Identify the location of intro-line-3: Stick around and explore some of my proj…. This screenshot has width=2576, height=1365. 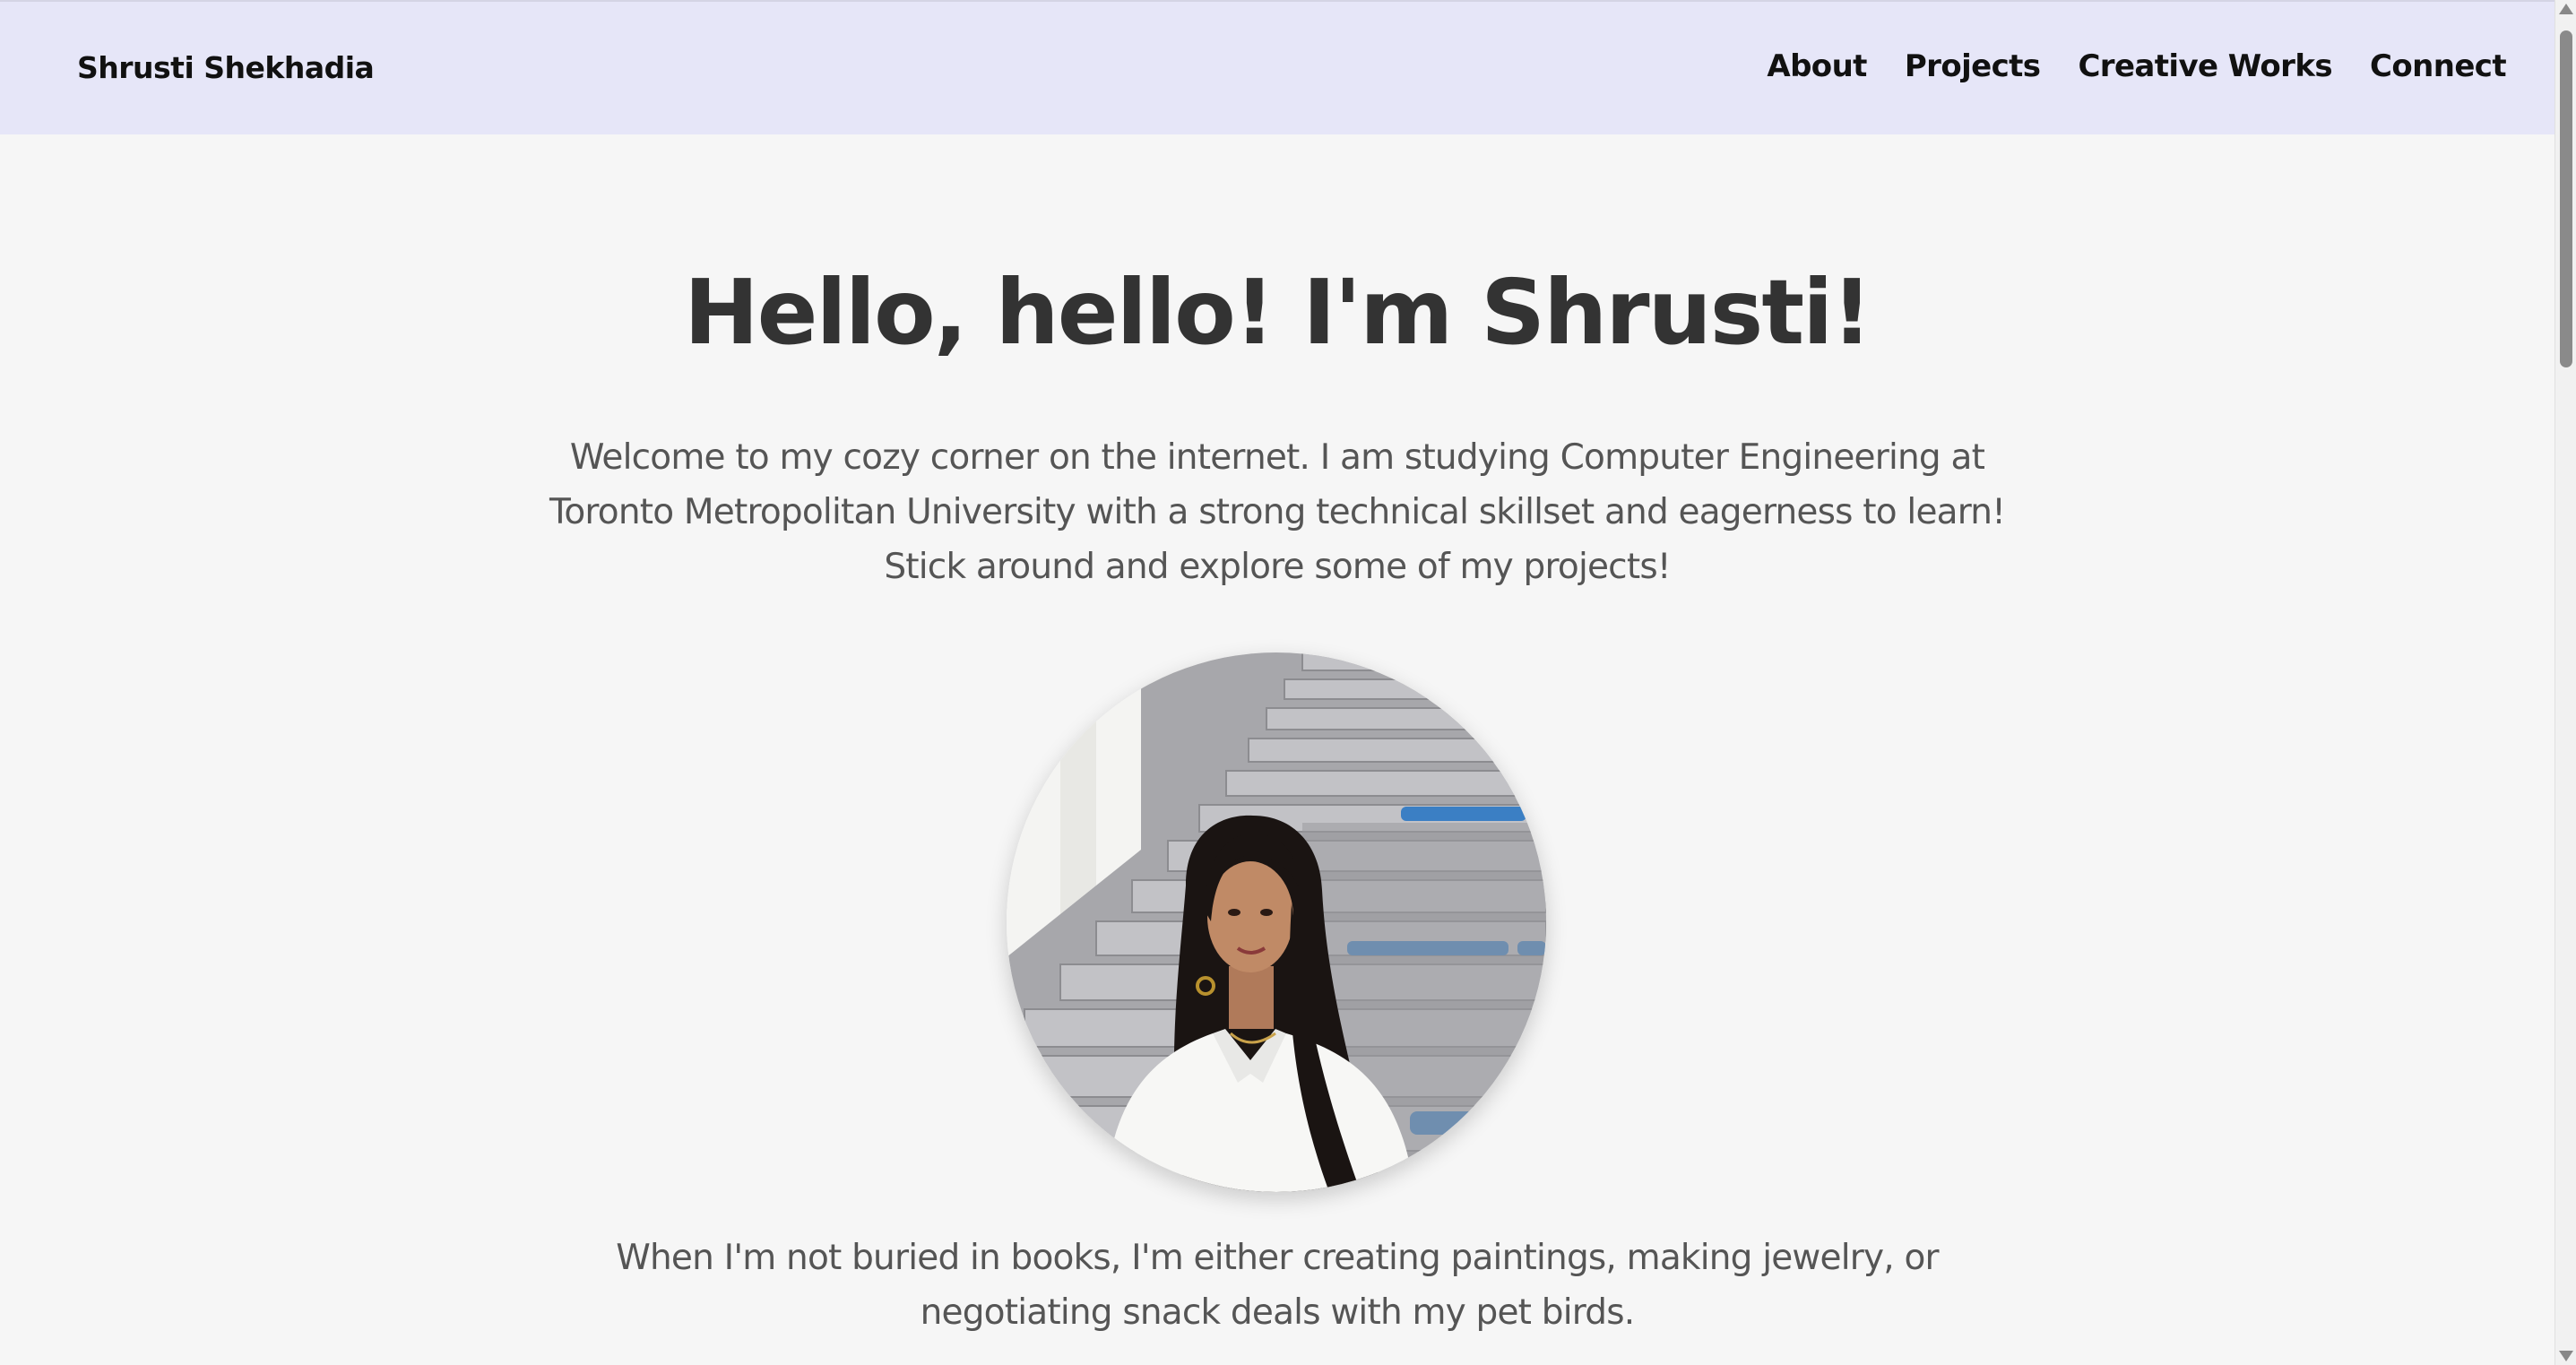
(1277, 567).